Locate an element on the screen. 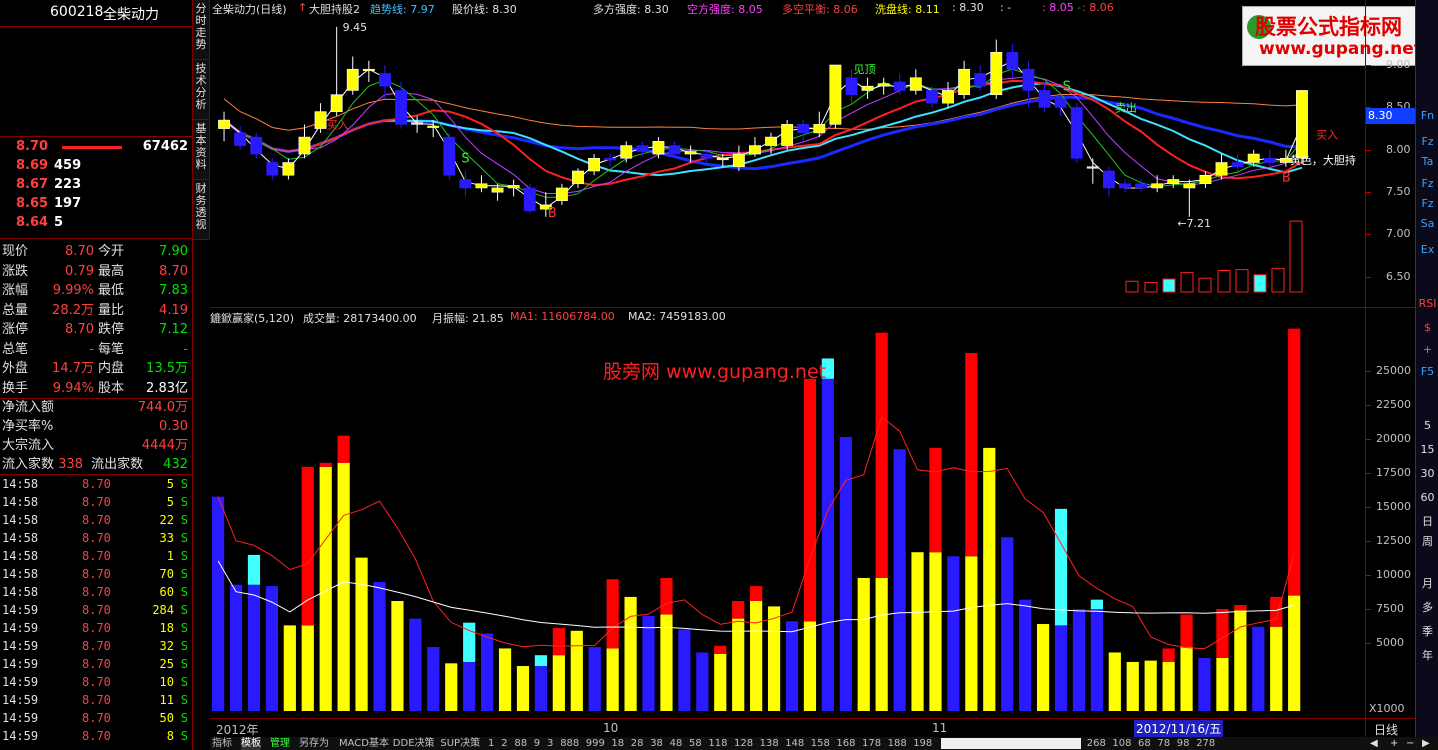  quote-label: 股本 is located at coordinates (111, 388).